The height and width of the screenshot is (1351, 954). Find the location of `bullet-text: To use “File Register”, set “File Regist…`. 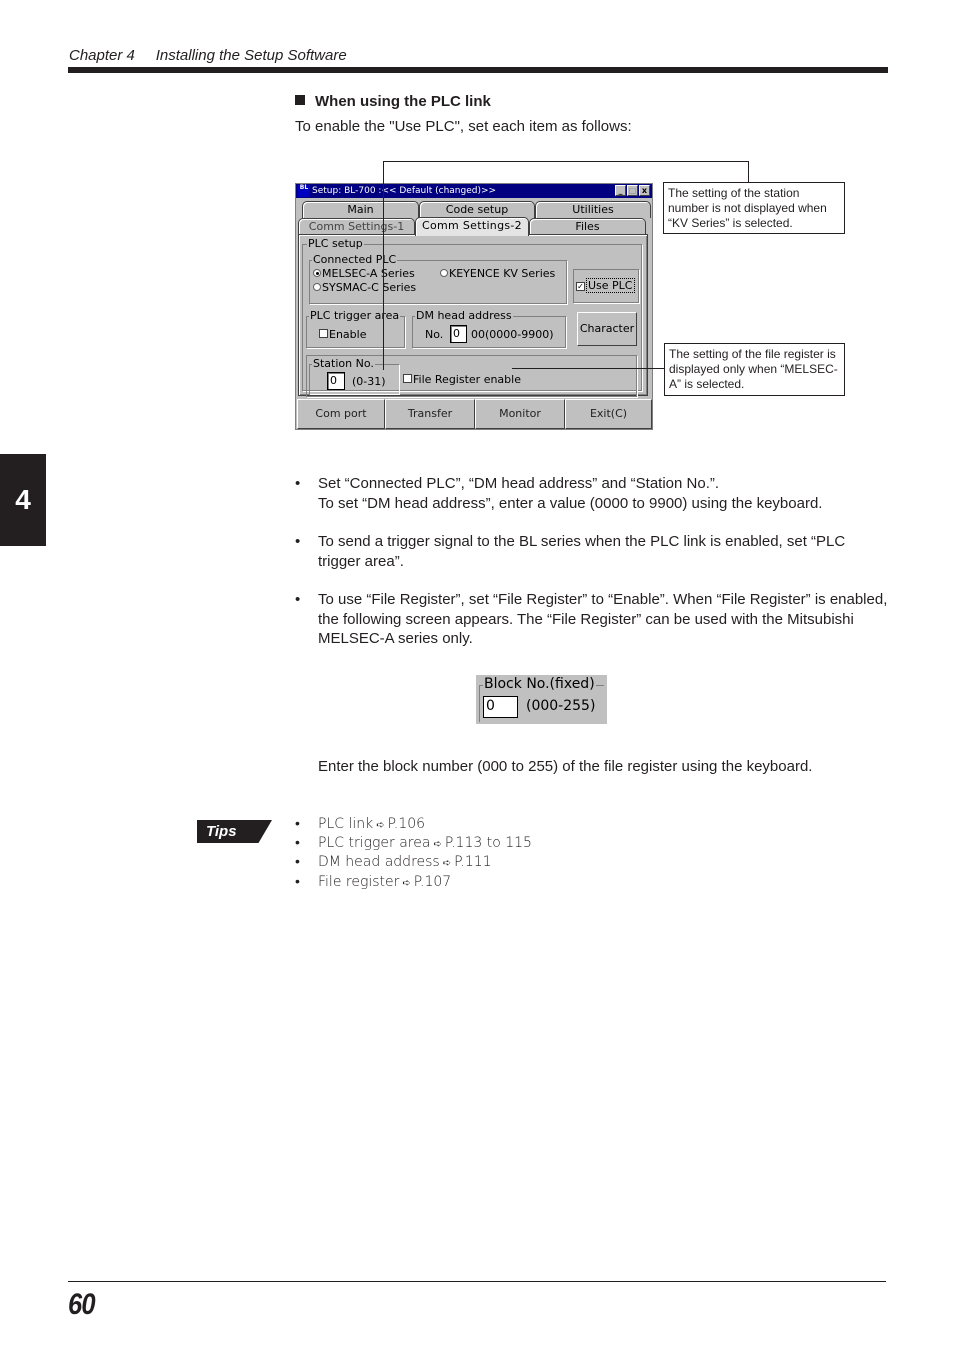

bullet-text: To use “File Register”, set “File Regist… is located at coordinates (603, 619).